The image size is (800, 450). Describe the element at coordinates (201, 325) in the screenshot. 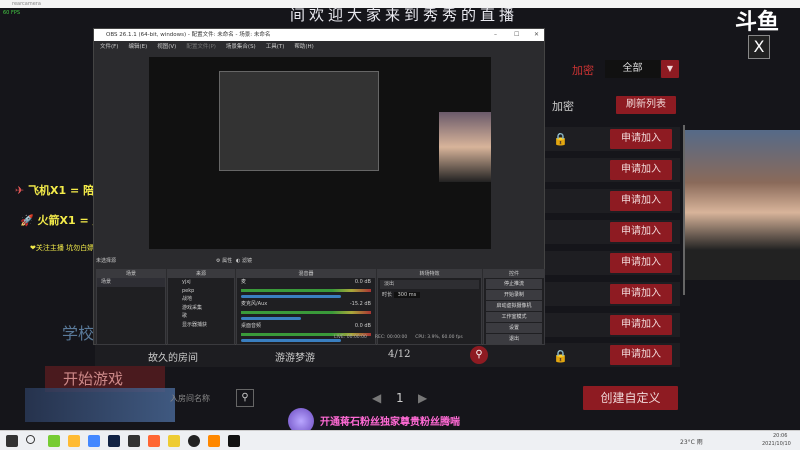

I see `source-item: 显示器捕获` at that location.